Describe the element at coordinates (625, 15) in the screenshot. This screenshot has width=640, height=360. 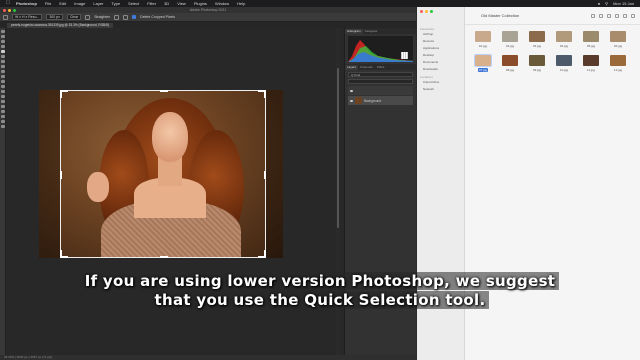
I see `more-icon` at that location.